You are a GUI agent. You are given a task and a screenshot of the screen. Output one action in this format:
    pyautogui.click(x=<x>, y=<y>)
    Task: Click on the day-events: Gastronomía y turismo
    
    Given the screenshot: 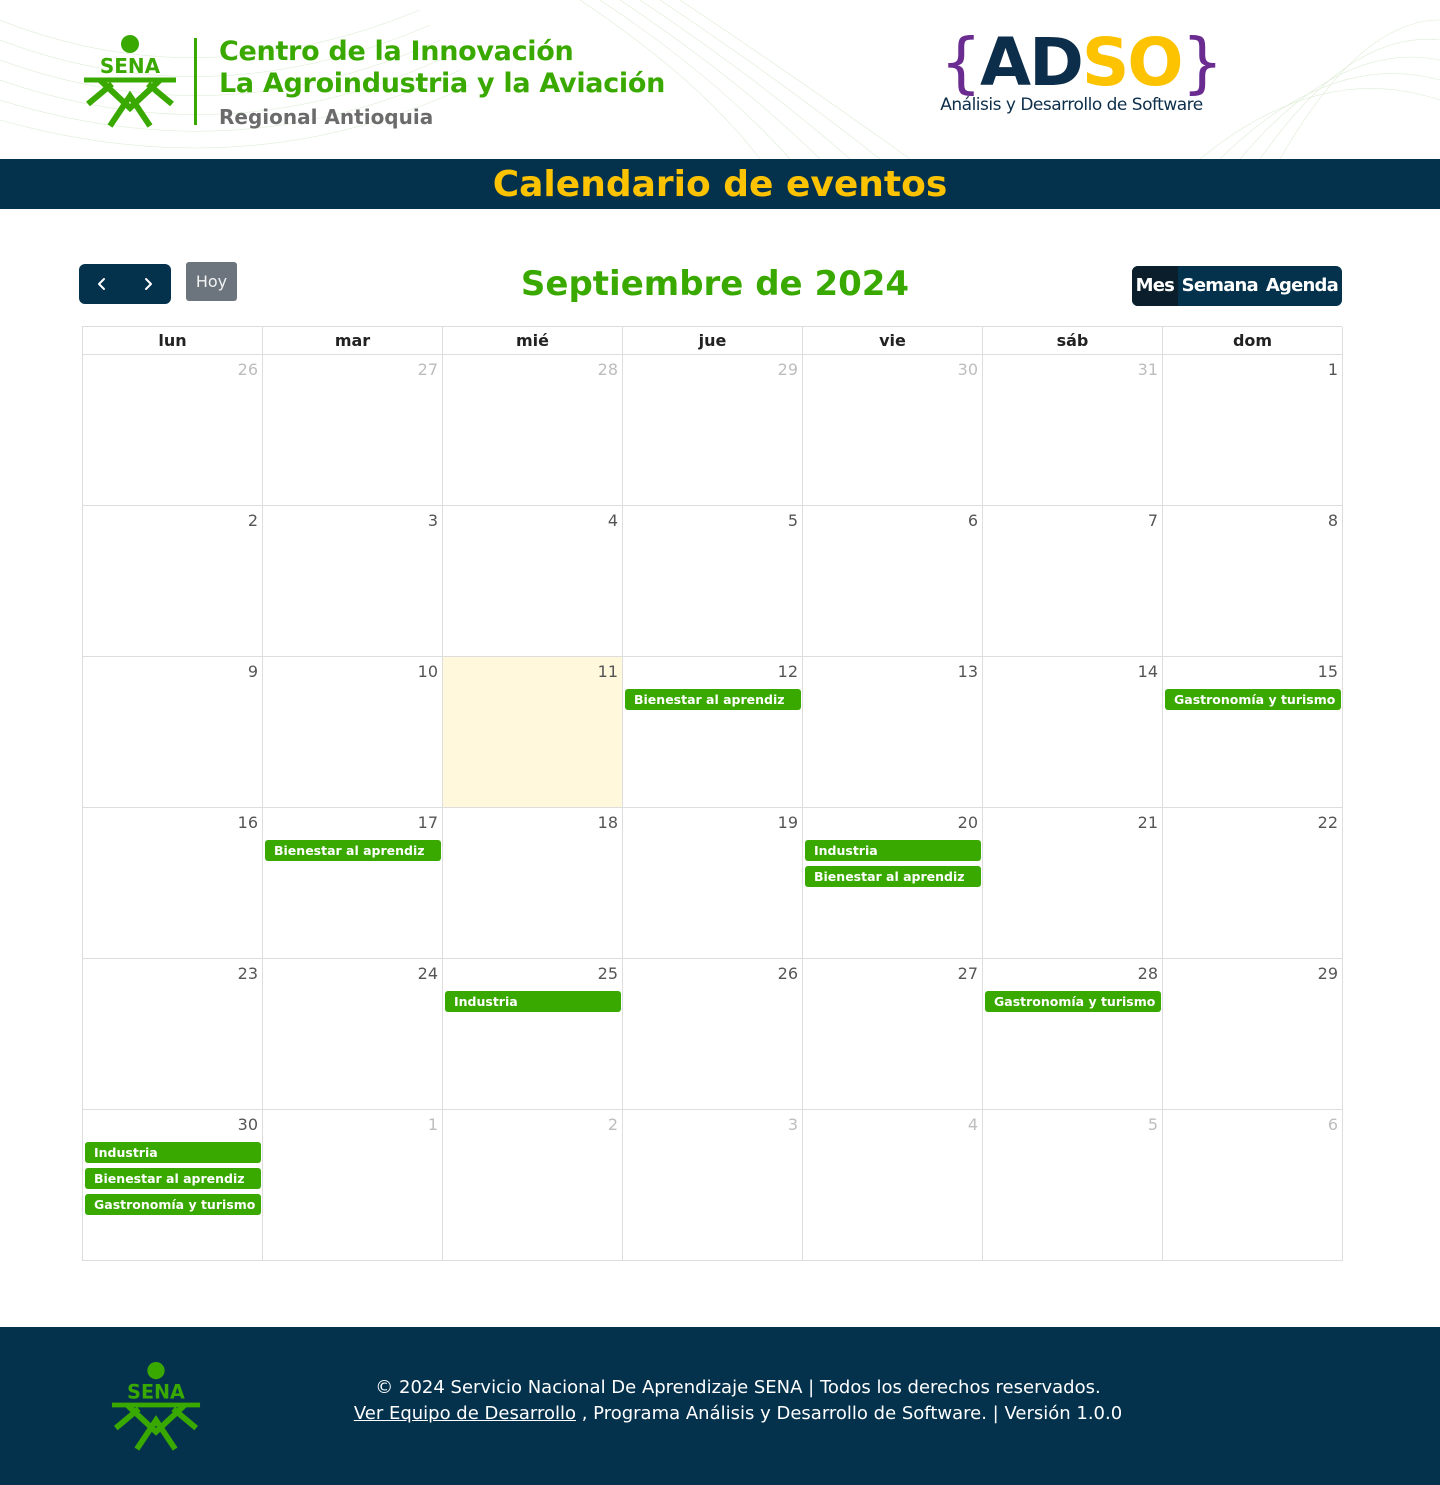 What is the action you would take?
    pyautogui.click(x=1073, y=1004)
    